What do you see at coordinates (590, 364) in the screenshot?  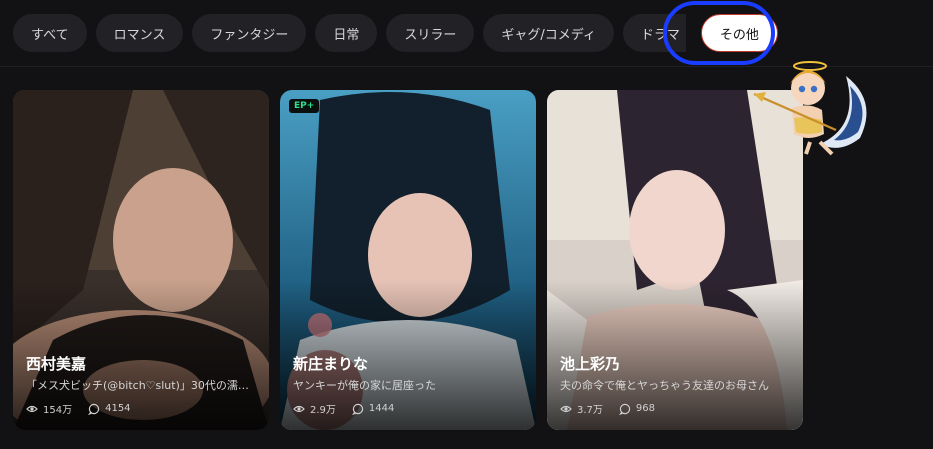 I see `card-title: 池上彩乃` at bounding box center [590, 364].